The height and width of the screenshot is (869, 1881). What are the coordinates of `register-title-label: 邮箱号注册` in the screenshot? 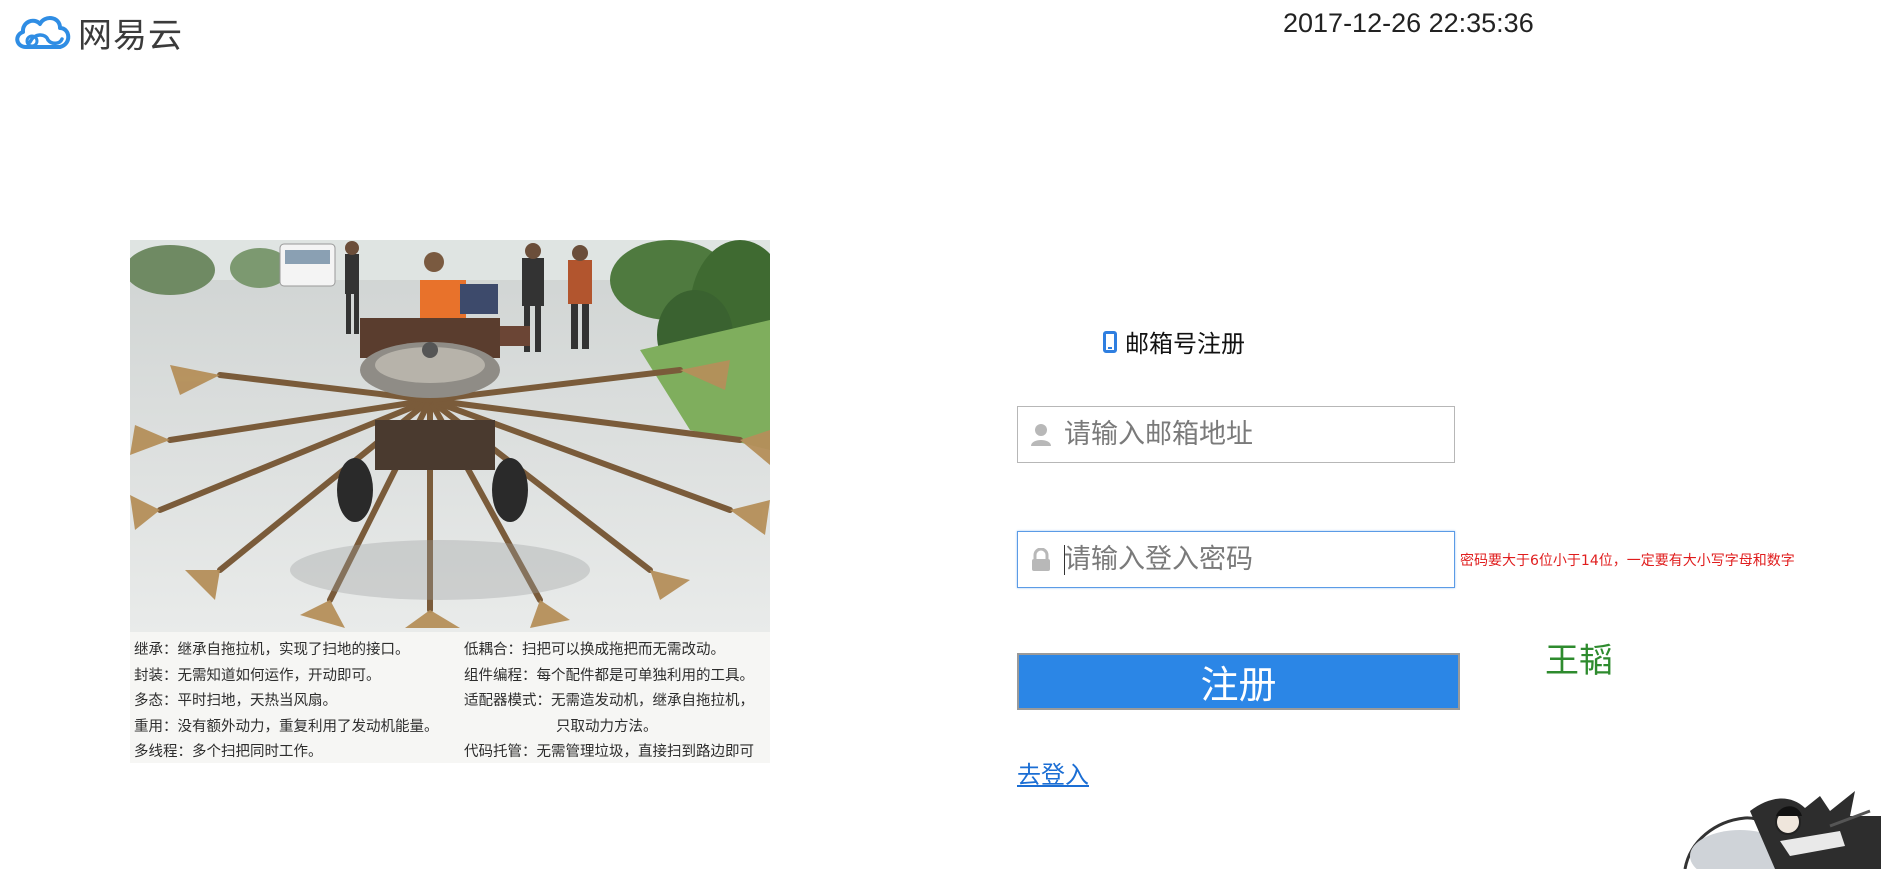 It's located at (1185, 344).